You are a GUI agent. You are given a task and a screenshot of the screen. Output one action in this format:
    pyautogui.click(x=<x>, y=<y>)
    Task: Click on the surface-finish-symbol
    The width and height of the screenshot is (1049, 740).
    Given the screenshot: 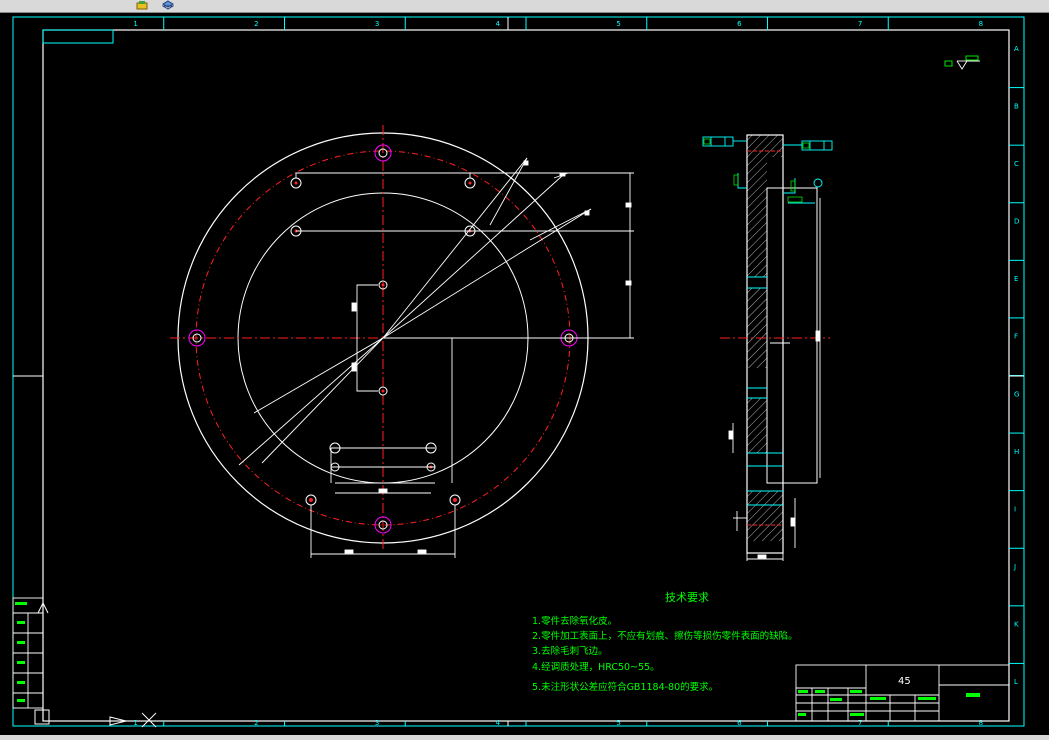 What is the action you would take?
    pyautogui.click(x=962, y=62)
    